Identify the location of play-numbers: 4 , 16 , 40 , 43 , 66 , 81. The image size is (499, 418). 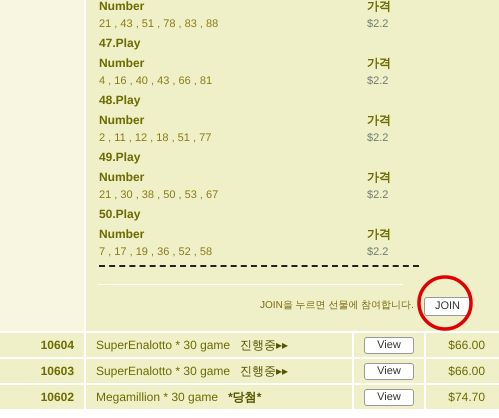
(156, 82).